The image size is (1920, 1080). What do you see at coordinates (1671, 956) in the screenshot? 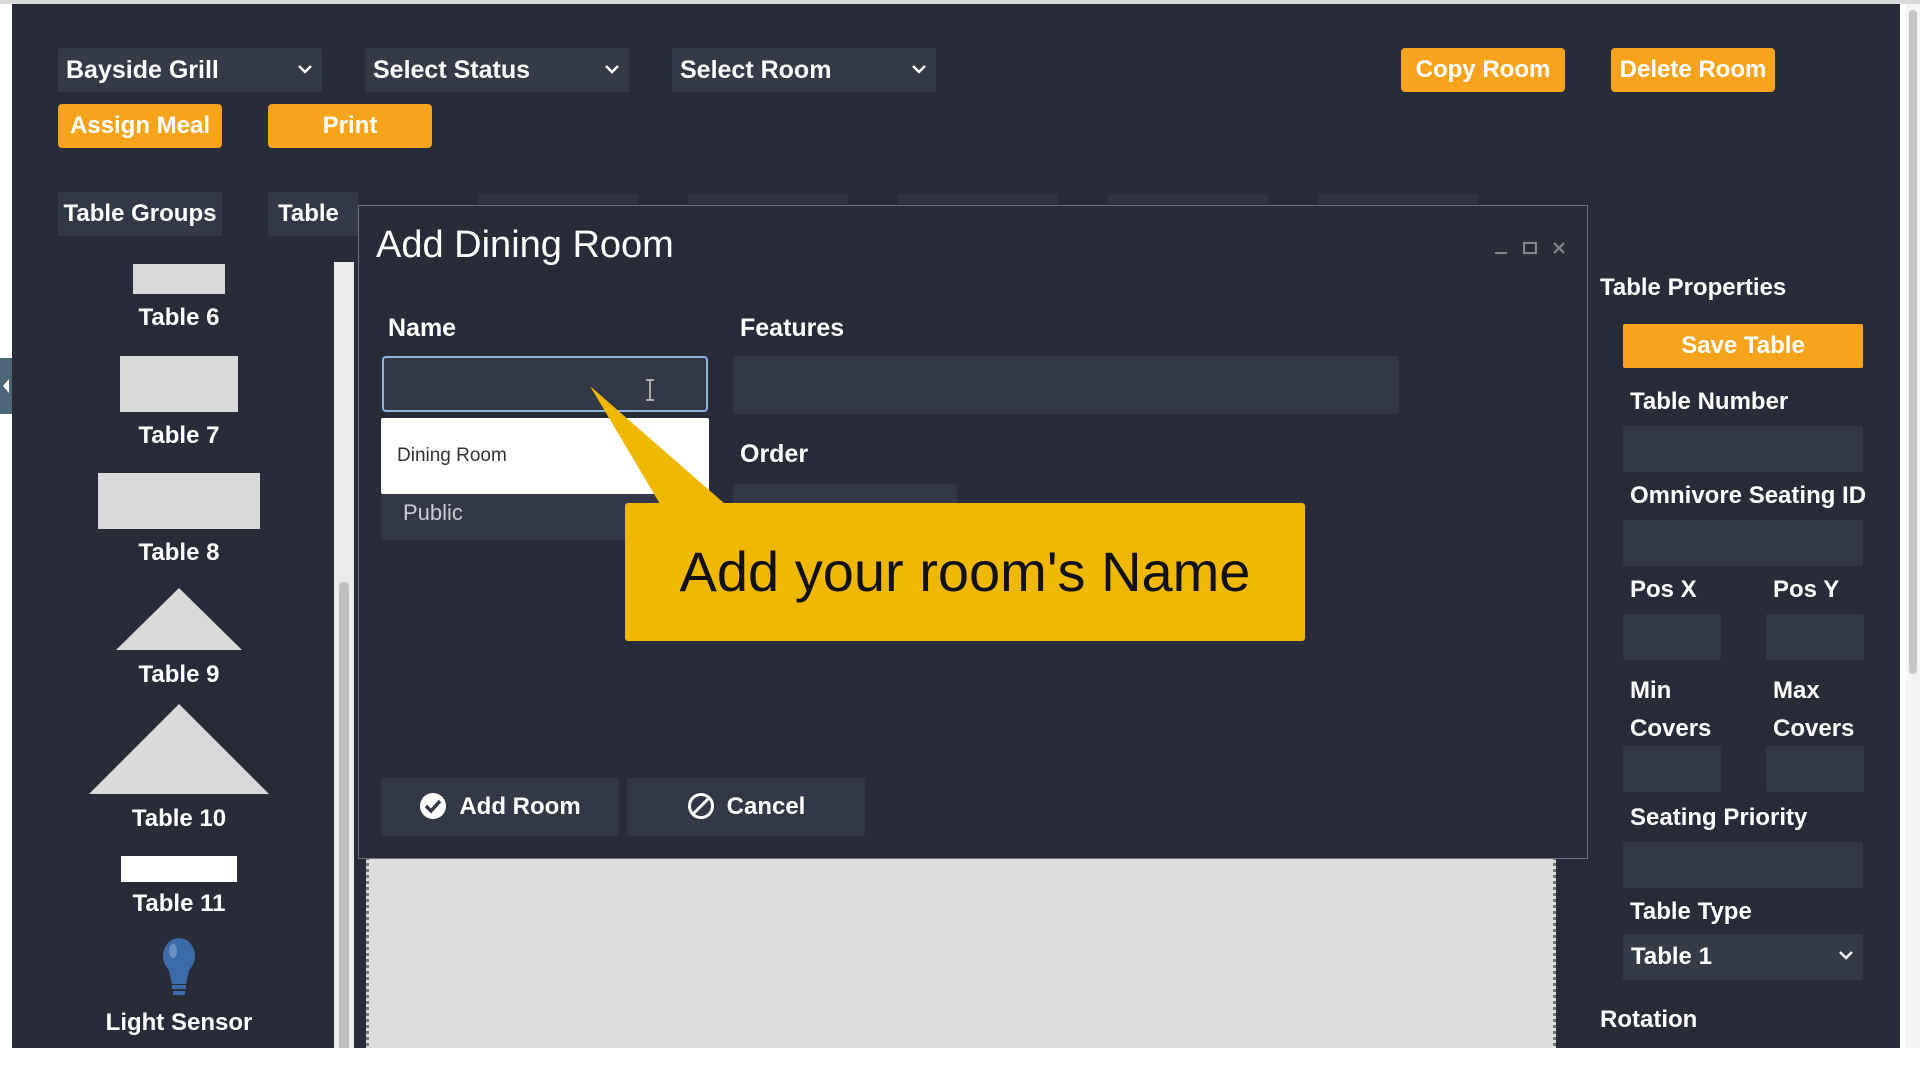
I see `table-type-value: Table 1` at bounding box center [1671, 956].